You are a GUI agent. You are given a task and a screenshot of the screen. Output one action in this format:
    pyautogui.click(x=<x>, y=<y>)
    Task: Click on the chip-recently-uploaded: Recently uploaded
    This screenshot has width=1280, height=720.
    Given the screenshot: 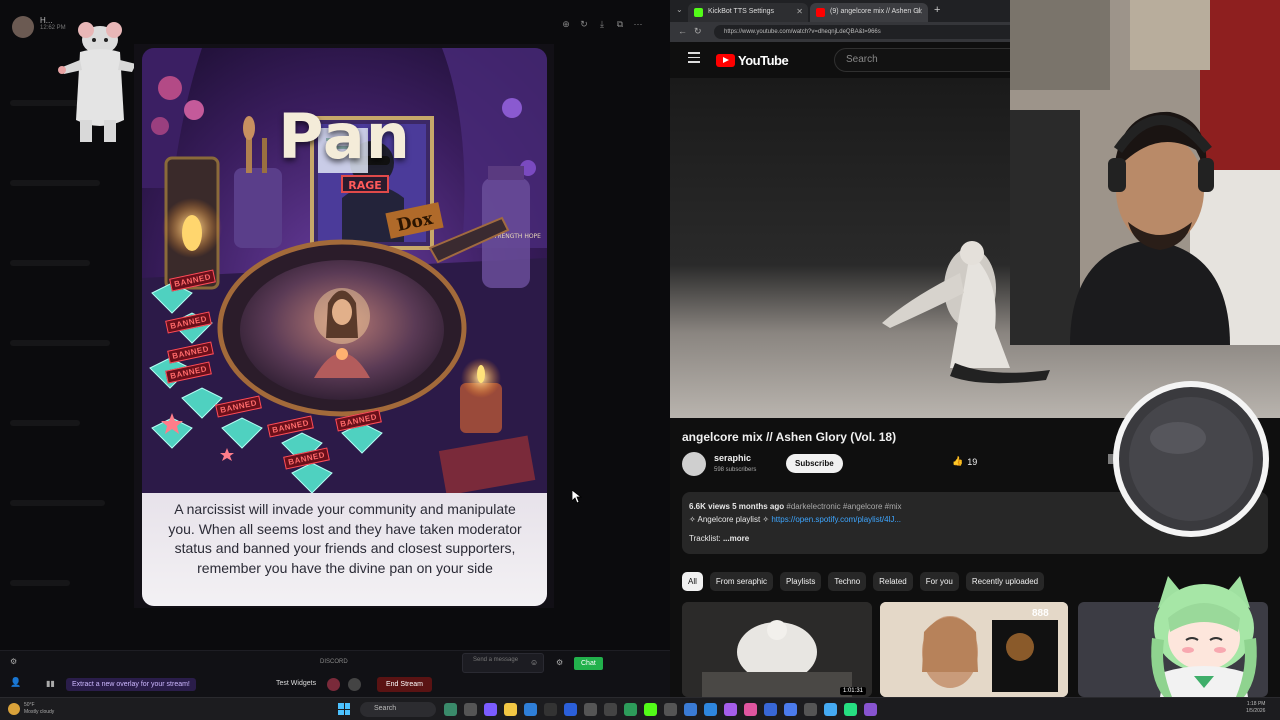 What is the action you would take?
    pyautogui.click(x=1005, y=581)
    